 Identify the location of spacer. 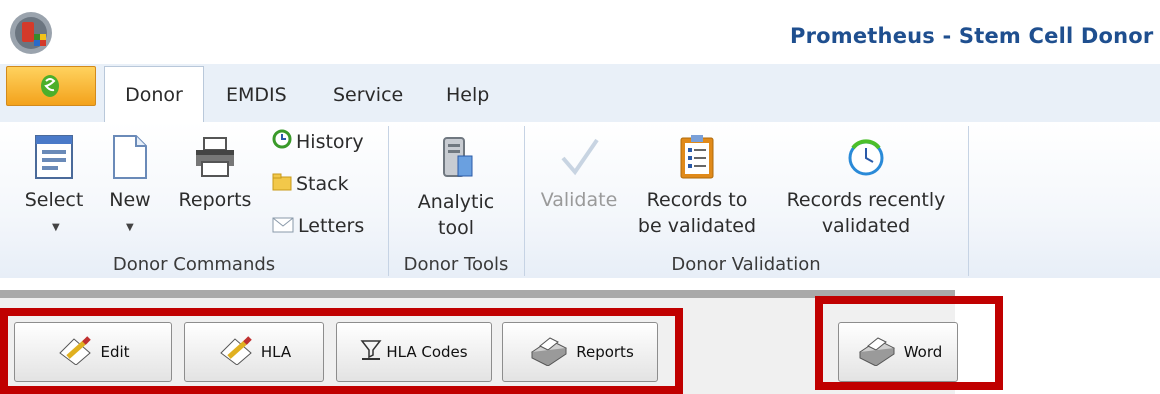
(580, 284).